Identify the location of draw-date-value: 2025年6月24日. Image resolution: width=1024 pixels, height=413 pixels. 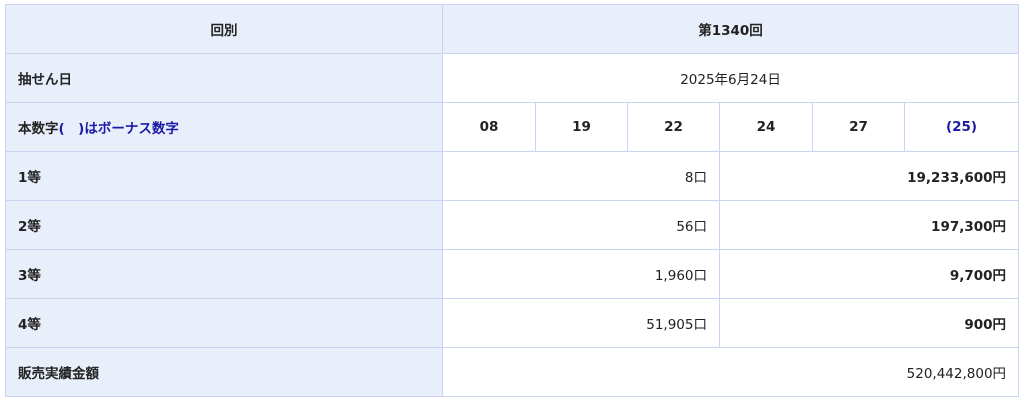
(730, 78).